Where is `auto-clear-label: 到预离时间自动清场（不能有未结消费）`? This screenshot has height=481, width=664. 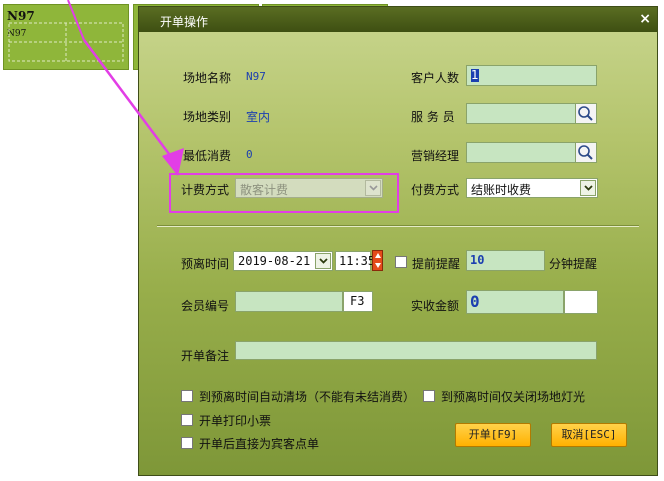 auto-clear-label: 到预离时间自动清场（不能有未结消费） is located at coordinates (307, 397).